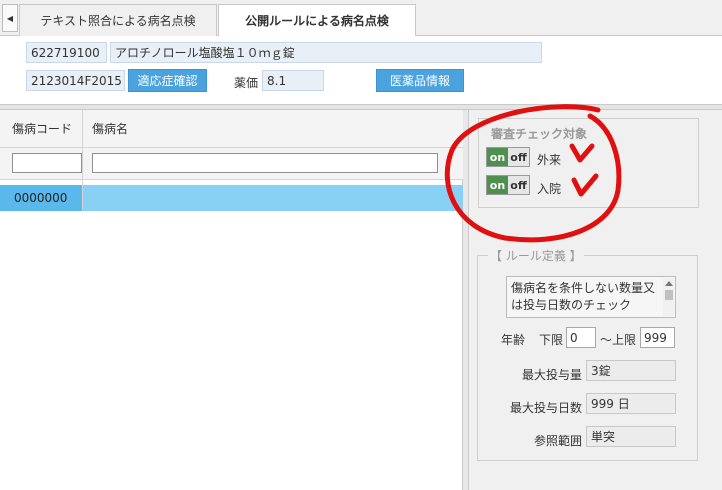  What do you see at coordinates (536, 255) in the screenshot?
I see `rule-definition-title: 【 ルール定義 】` at bounding box center [536, 255].